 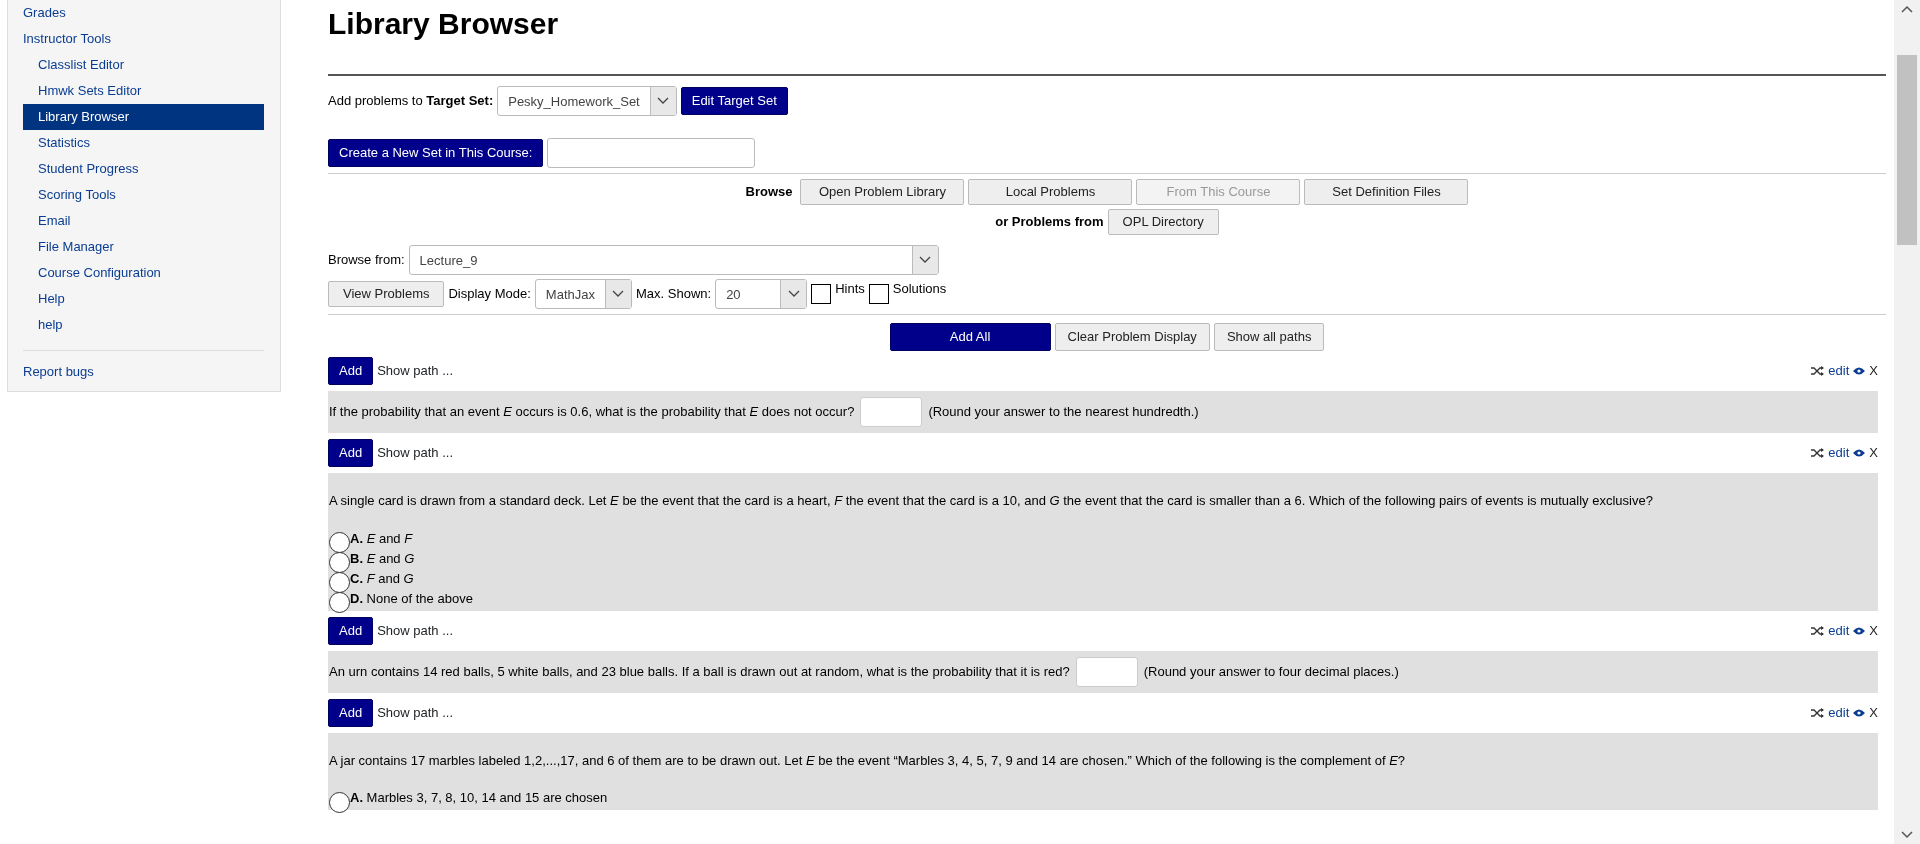 I want to click on scroll-down-icon, so click(x=1907, y=835).